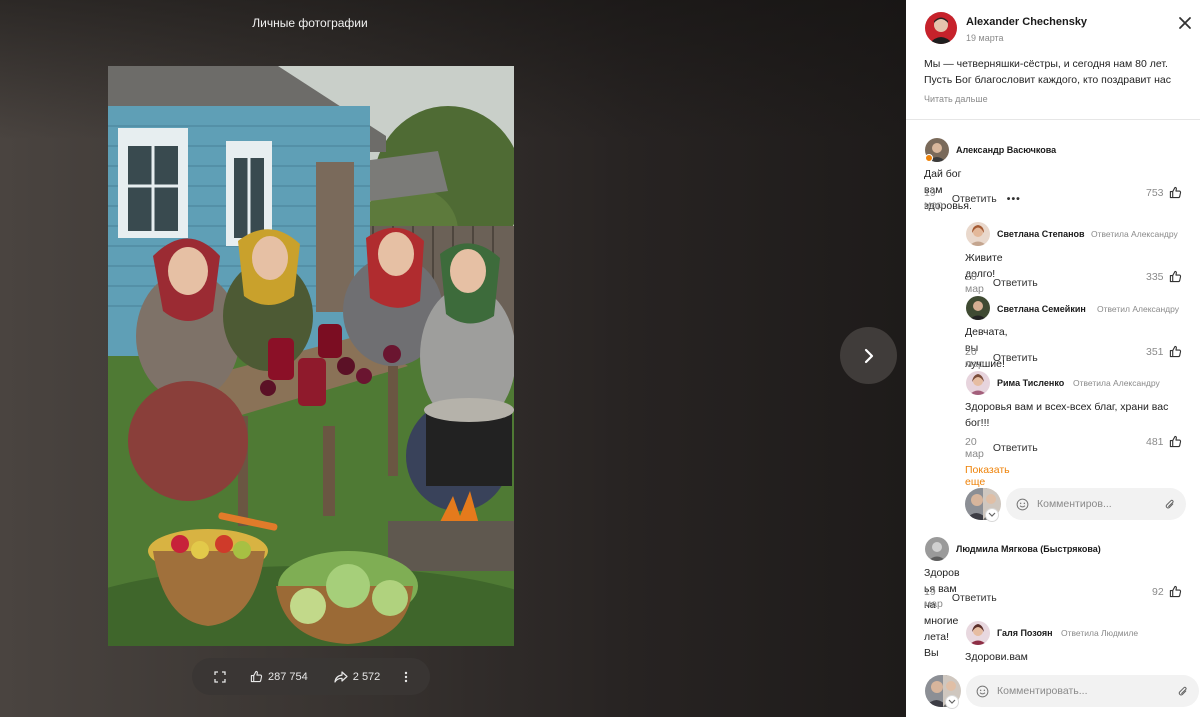  I want to click on close-icon, so click(1185, 23).